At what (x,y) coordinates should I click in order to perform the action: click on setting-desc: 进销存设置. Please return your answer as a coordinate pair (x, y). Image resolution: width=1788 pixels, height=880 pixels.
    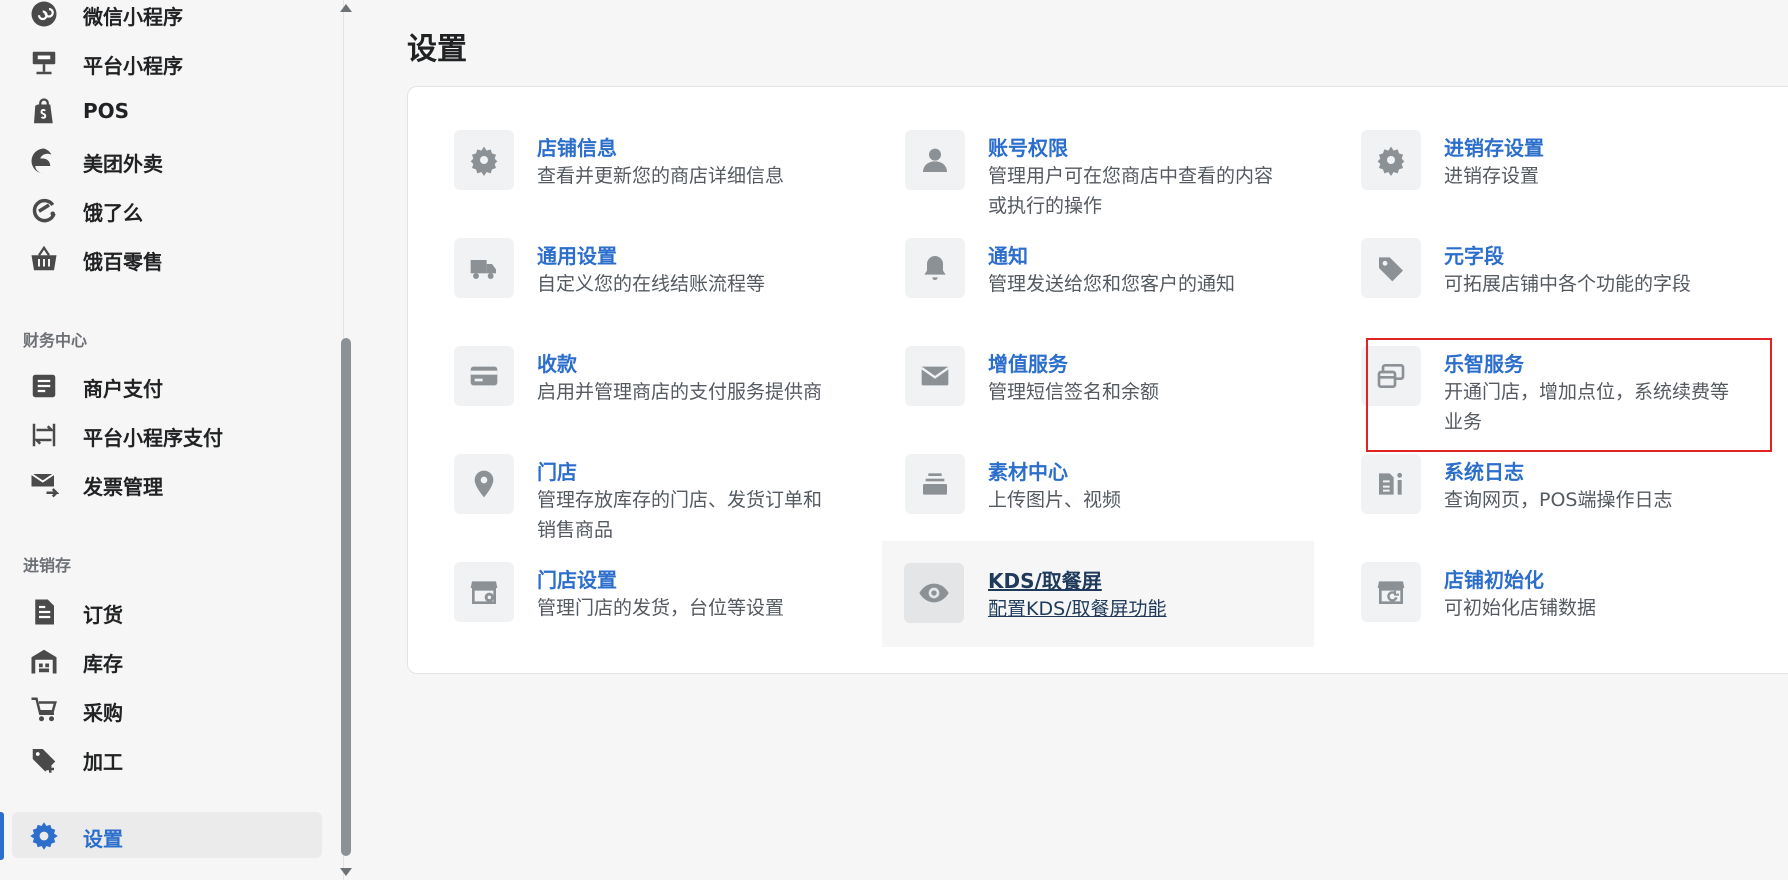
    Looking at the image, I should click on (1492, 176).